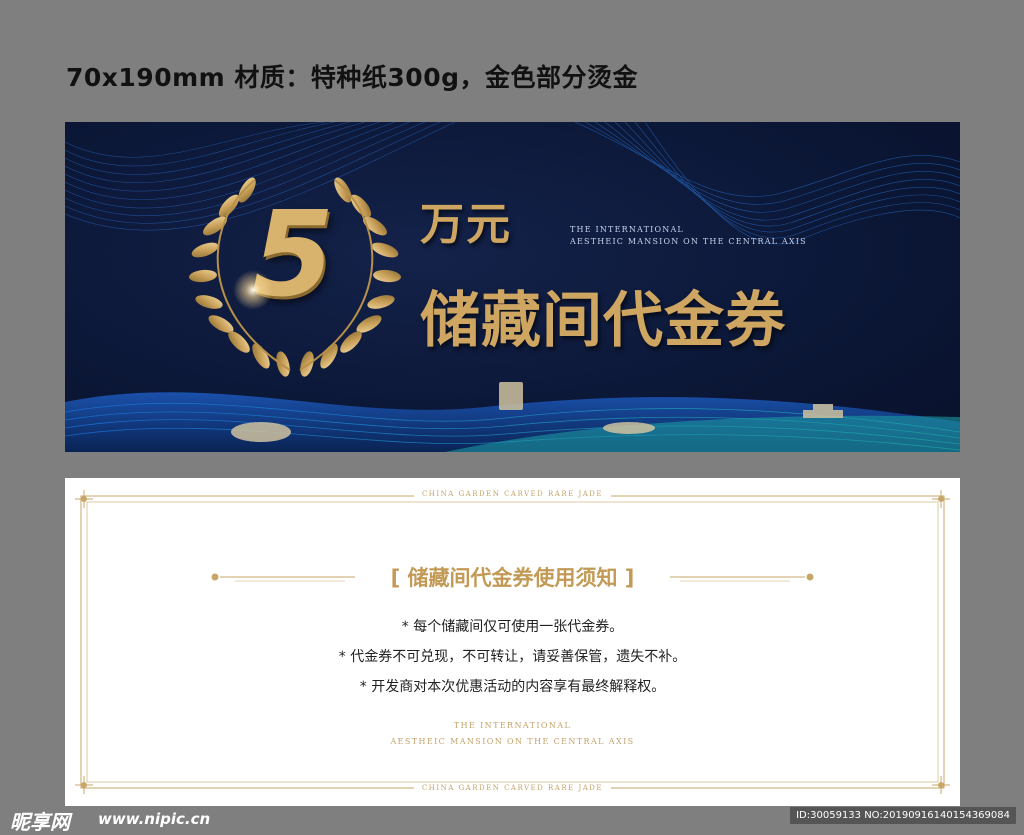  I want to click on watermark-logo: 昵享网, so click(40, 822).